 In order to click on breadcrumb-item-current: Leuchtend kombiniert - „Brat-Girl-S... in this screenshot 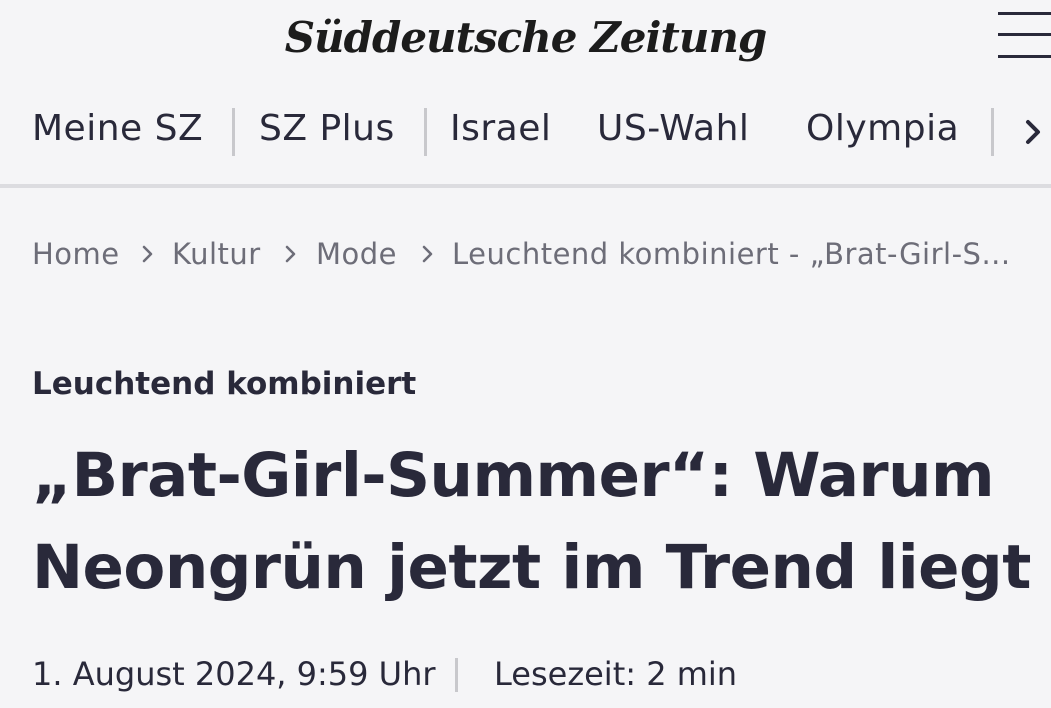, I will do `click(731, 254)`.